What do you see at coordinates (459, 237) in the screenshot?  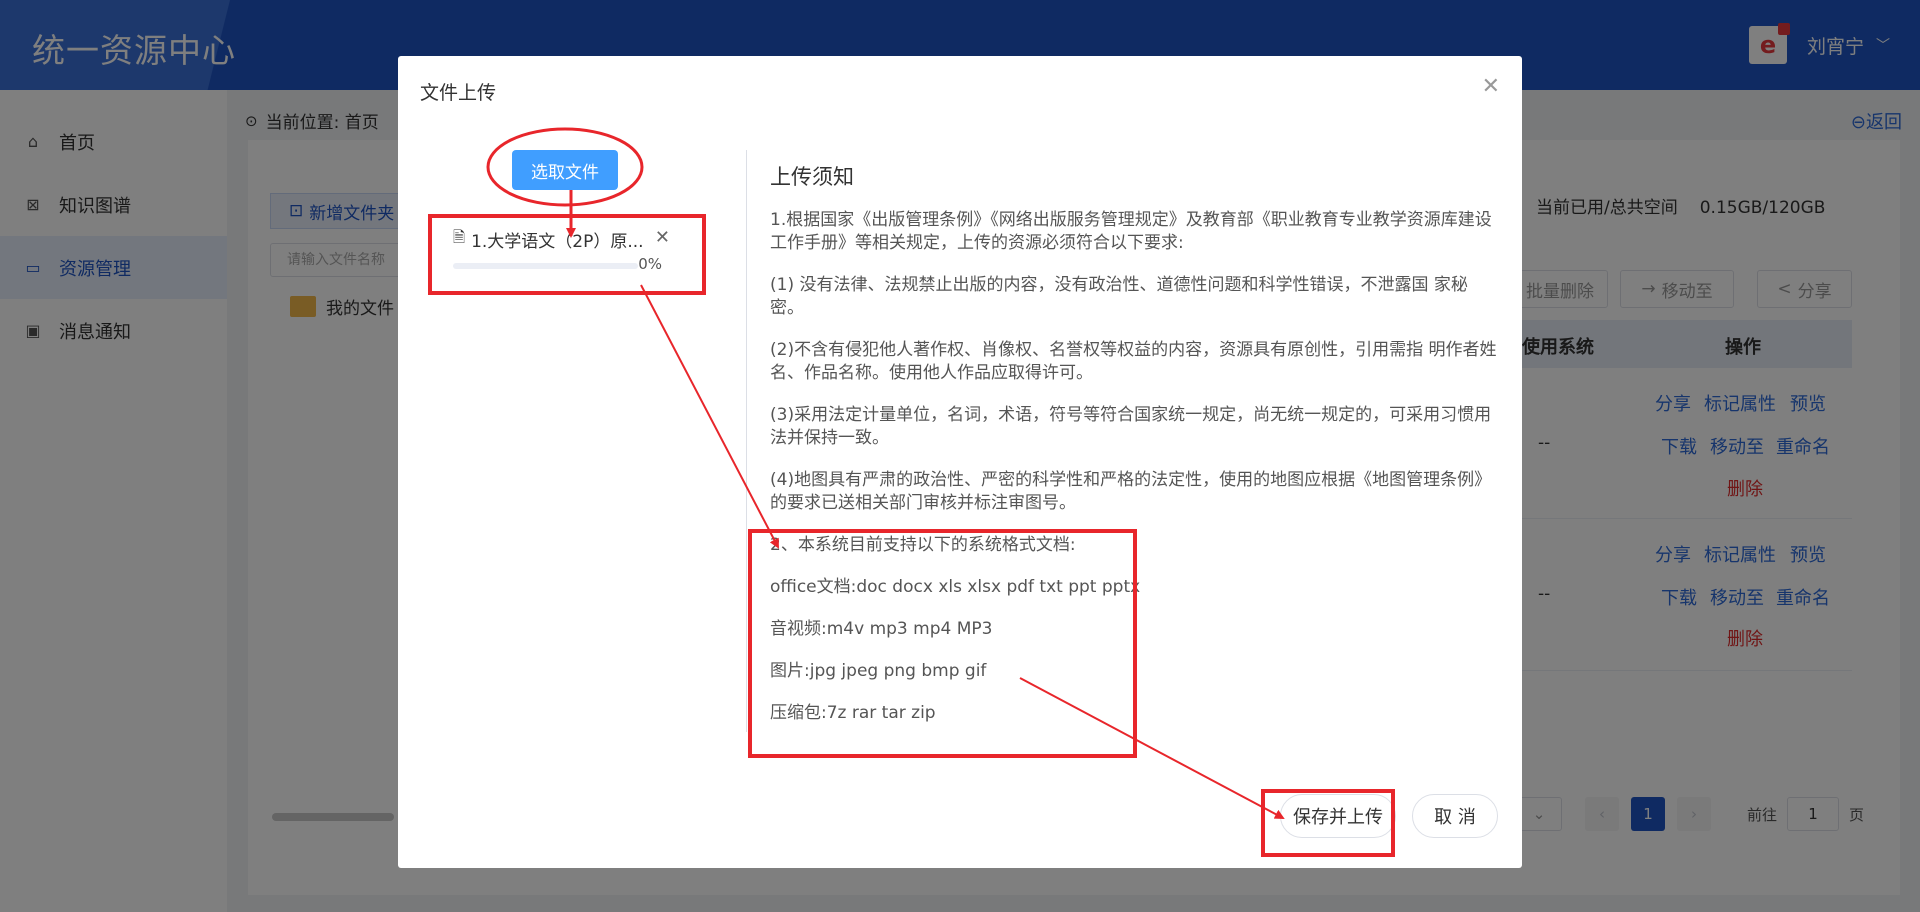 I see `document-icon: 🗎` at bounding box center [459, 237].